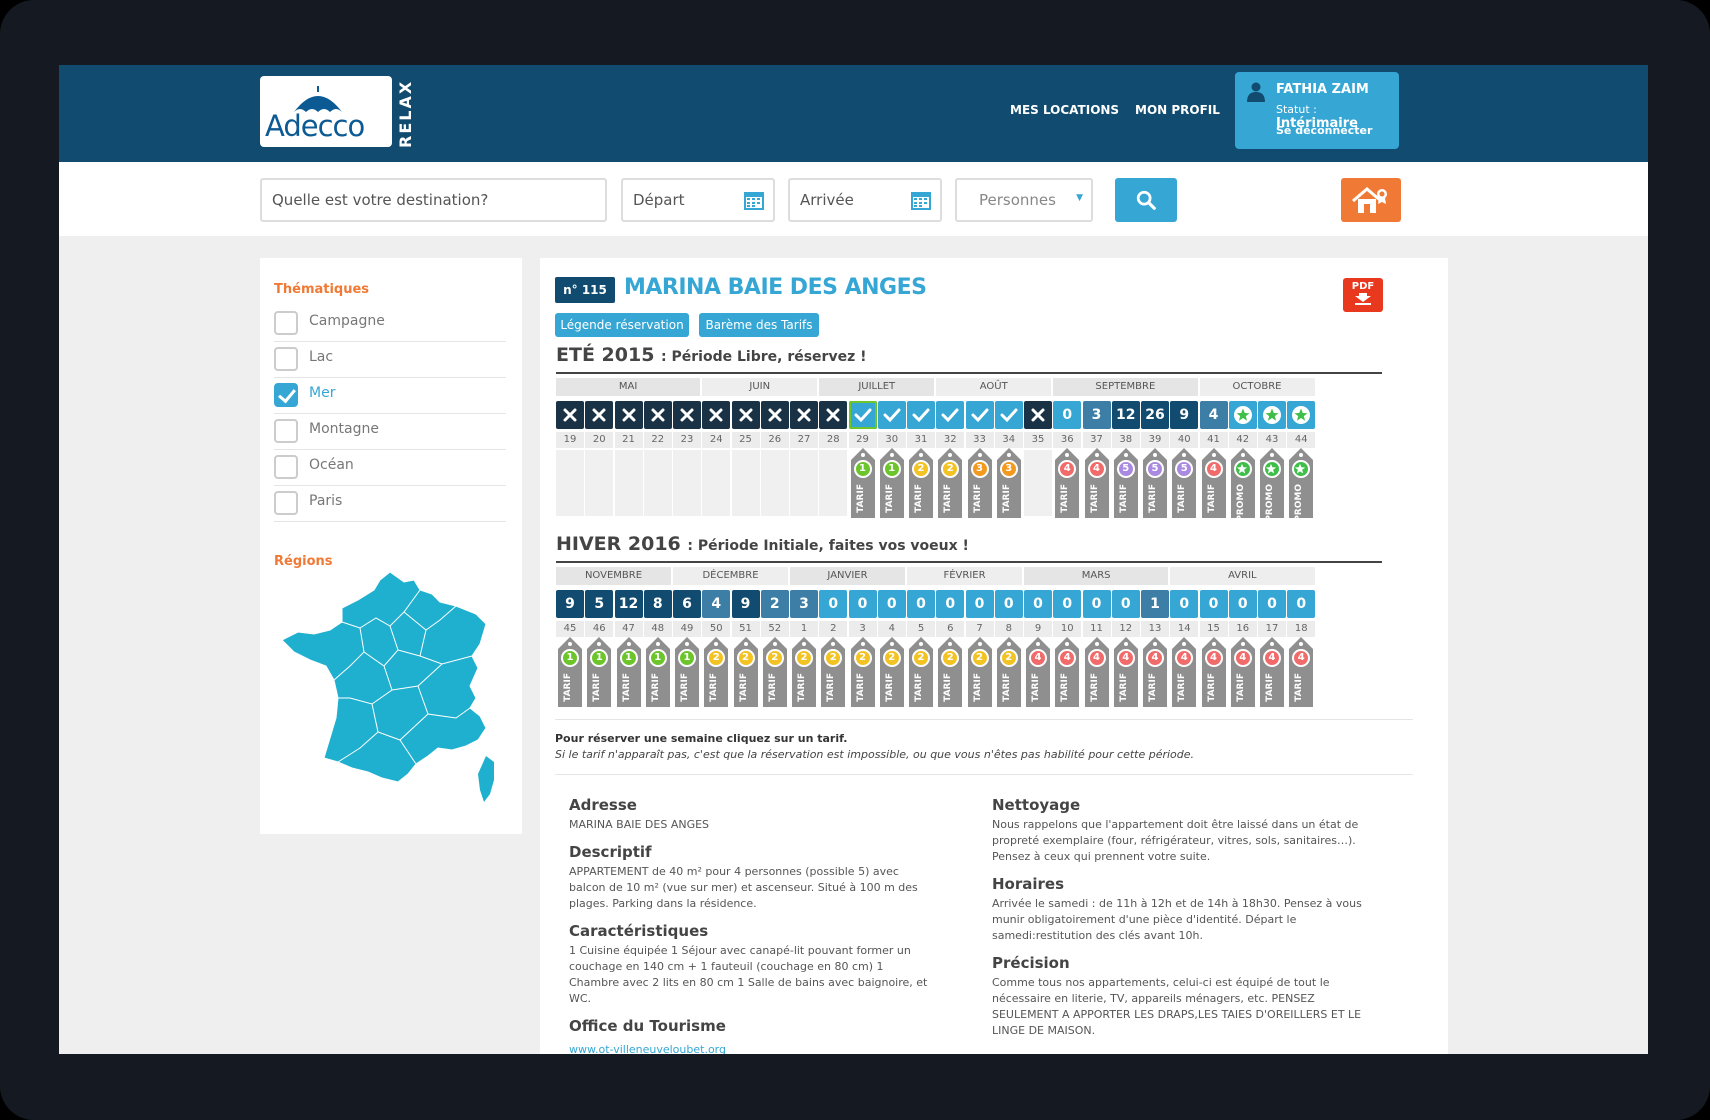 This screenshot has width=1710, height=1120. Describe the element at coordinates (326, 111) in the screenshot. I see `logo: Adecco` at that location.